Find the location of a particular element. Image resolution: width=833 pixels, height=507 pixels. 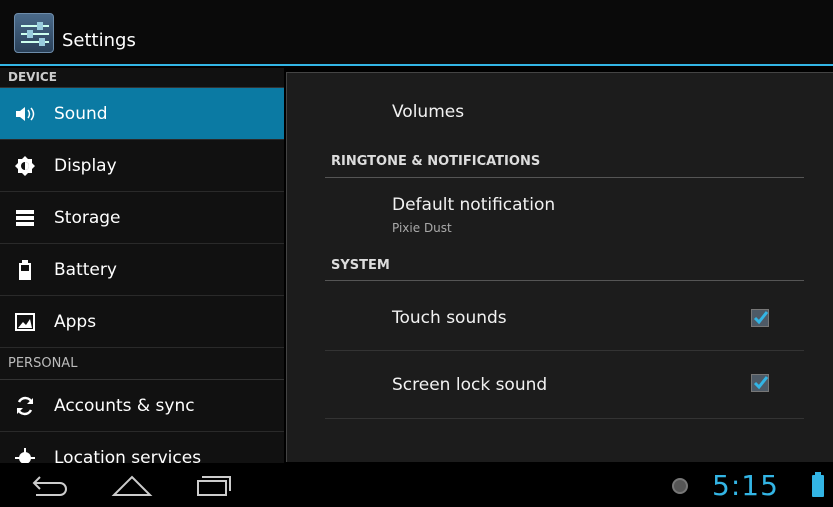

home-button is located at coordinates (132, 485).